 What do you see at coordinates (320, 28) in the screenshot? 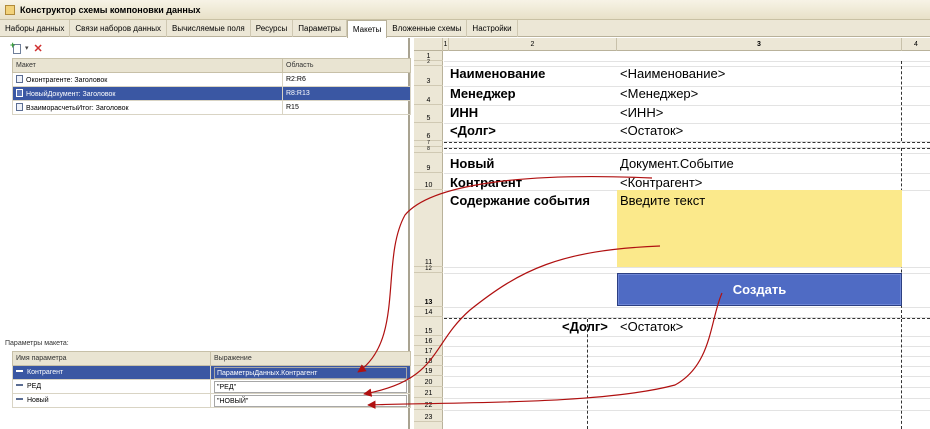
I see `tab-parameters: Параметры` at bounding box center [320, 28].